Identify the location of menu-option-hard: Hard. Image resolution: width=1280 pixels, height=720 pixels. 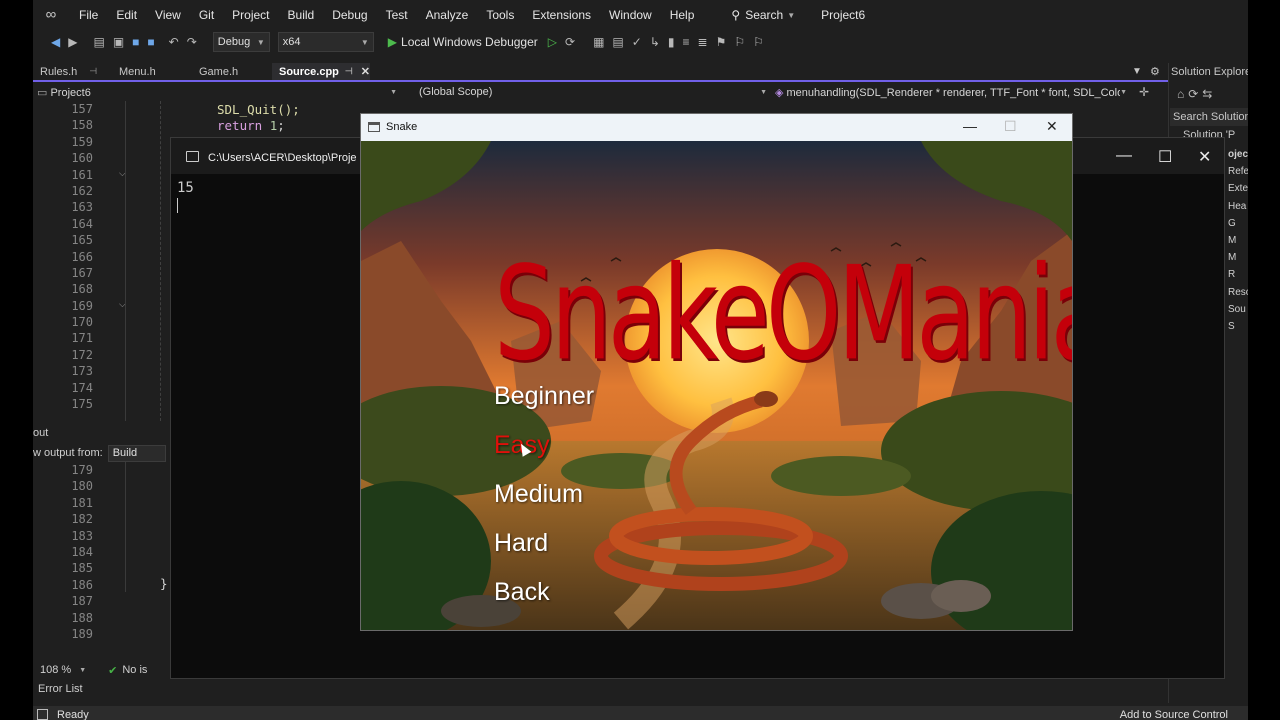
(521, 543).